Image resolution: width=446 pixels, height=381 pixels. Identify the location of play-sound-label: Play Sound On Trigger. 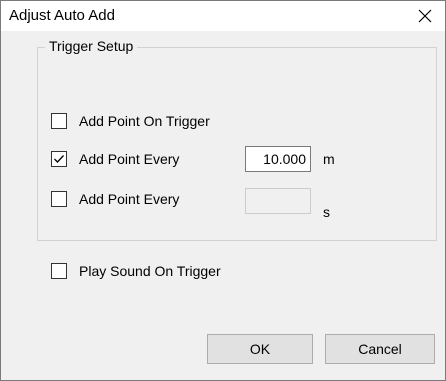
(150, 271).